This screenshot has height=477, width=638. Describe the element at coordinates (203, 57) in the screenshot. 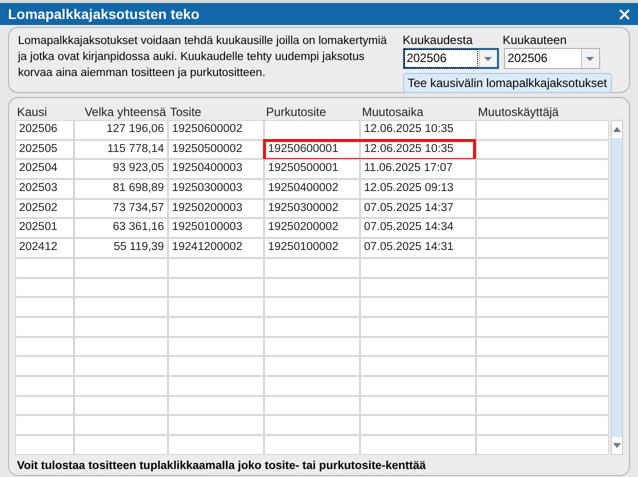

I see `info-text: Lomapalkkajaksotukset voidaan tehdä kuukausille joilla on lomakertymiä ja jotka ovat kirjanpidossa auki. Kuukaudelle tehty uudempi jaksotus korvaa aina aiemman tositteen ja purkutositteen.` at that location.